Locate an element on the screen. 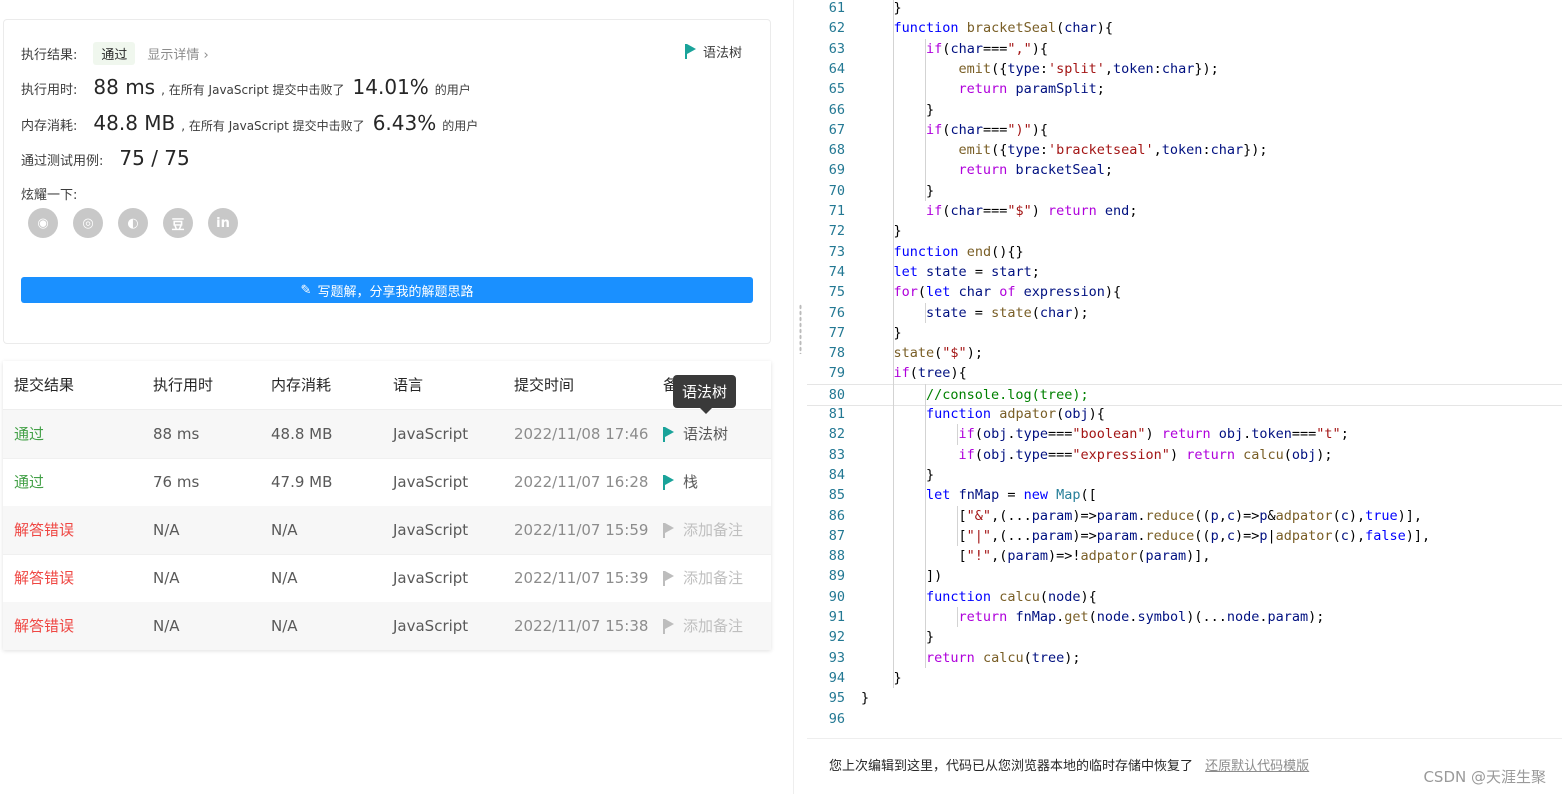 This screenshot has width=1562, height=795. code-line: 90 function calcu(node){ is located at coordinates (1184, 597).